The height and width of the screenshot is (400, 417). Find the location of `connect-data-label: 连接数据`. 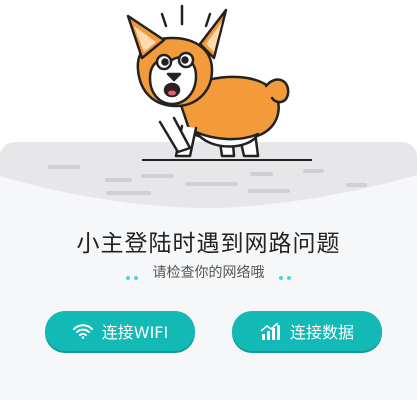

connect-data-label: 连接数据 is located at coordinates (321, 332).